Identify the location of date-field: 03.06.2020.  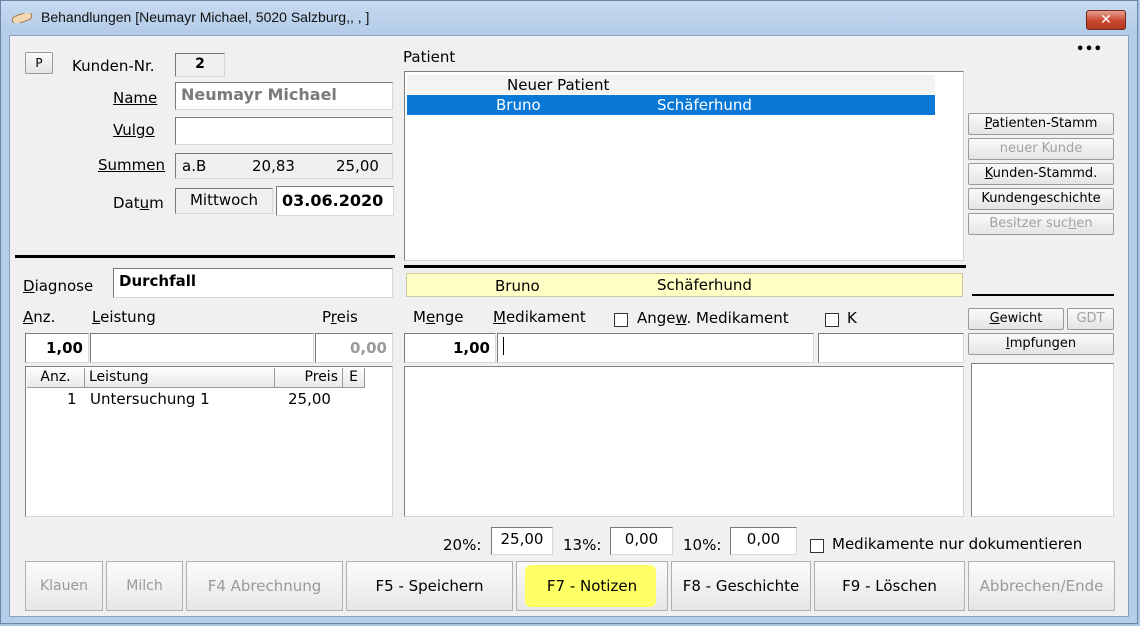
(335, 201).